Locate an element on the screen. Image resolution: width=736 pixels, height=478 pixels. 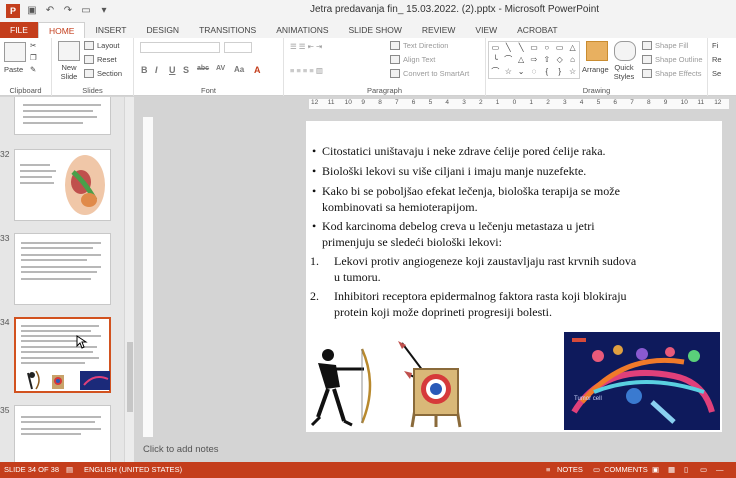
copy-icon: ❐ is located at coordinates (33, 57).